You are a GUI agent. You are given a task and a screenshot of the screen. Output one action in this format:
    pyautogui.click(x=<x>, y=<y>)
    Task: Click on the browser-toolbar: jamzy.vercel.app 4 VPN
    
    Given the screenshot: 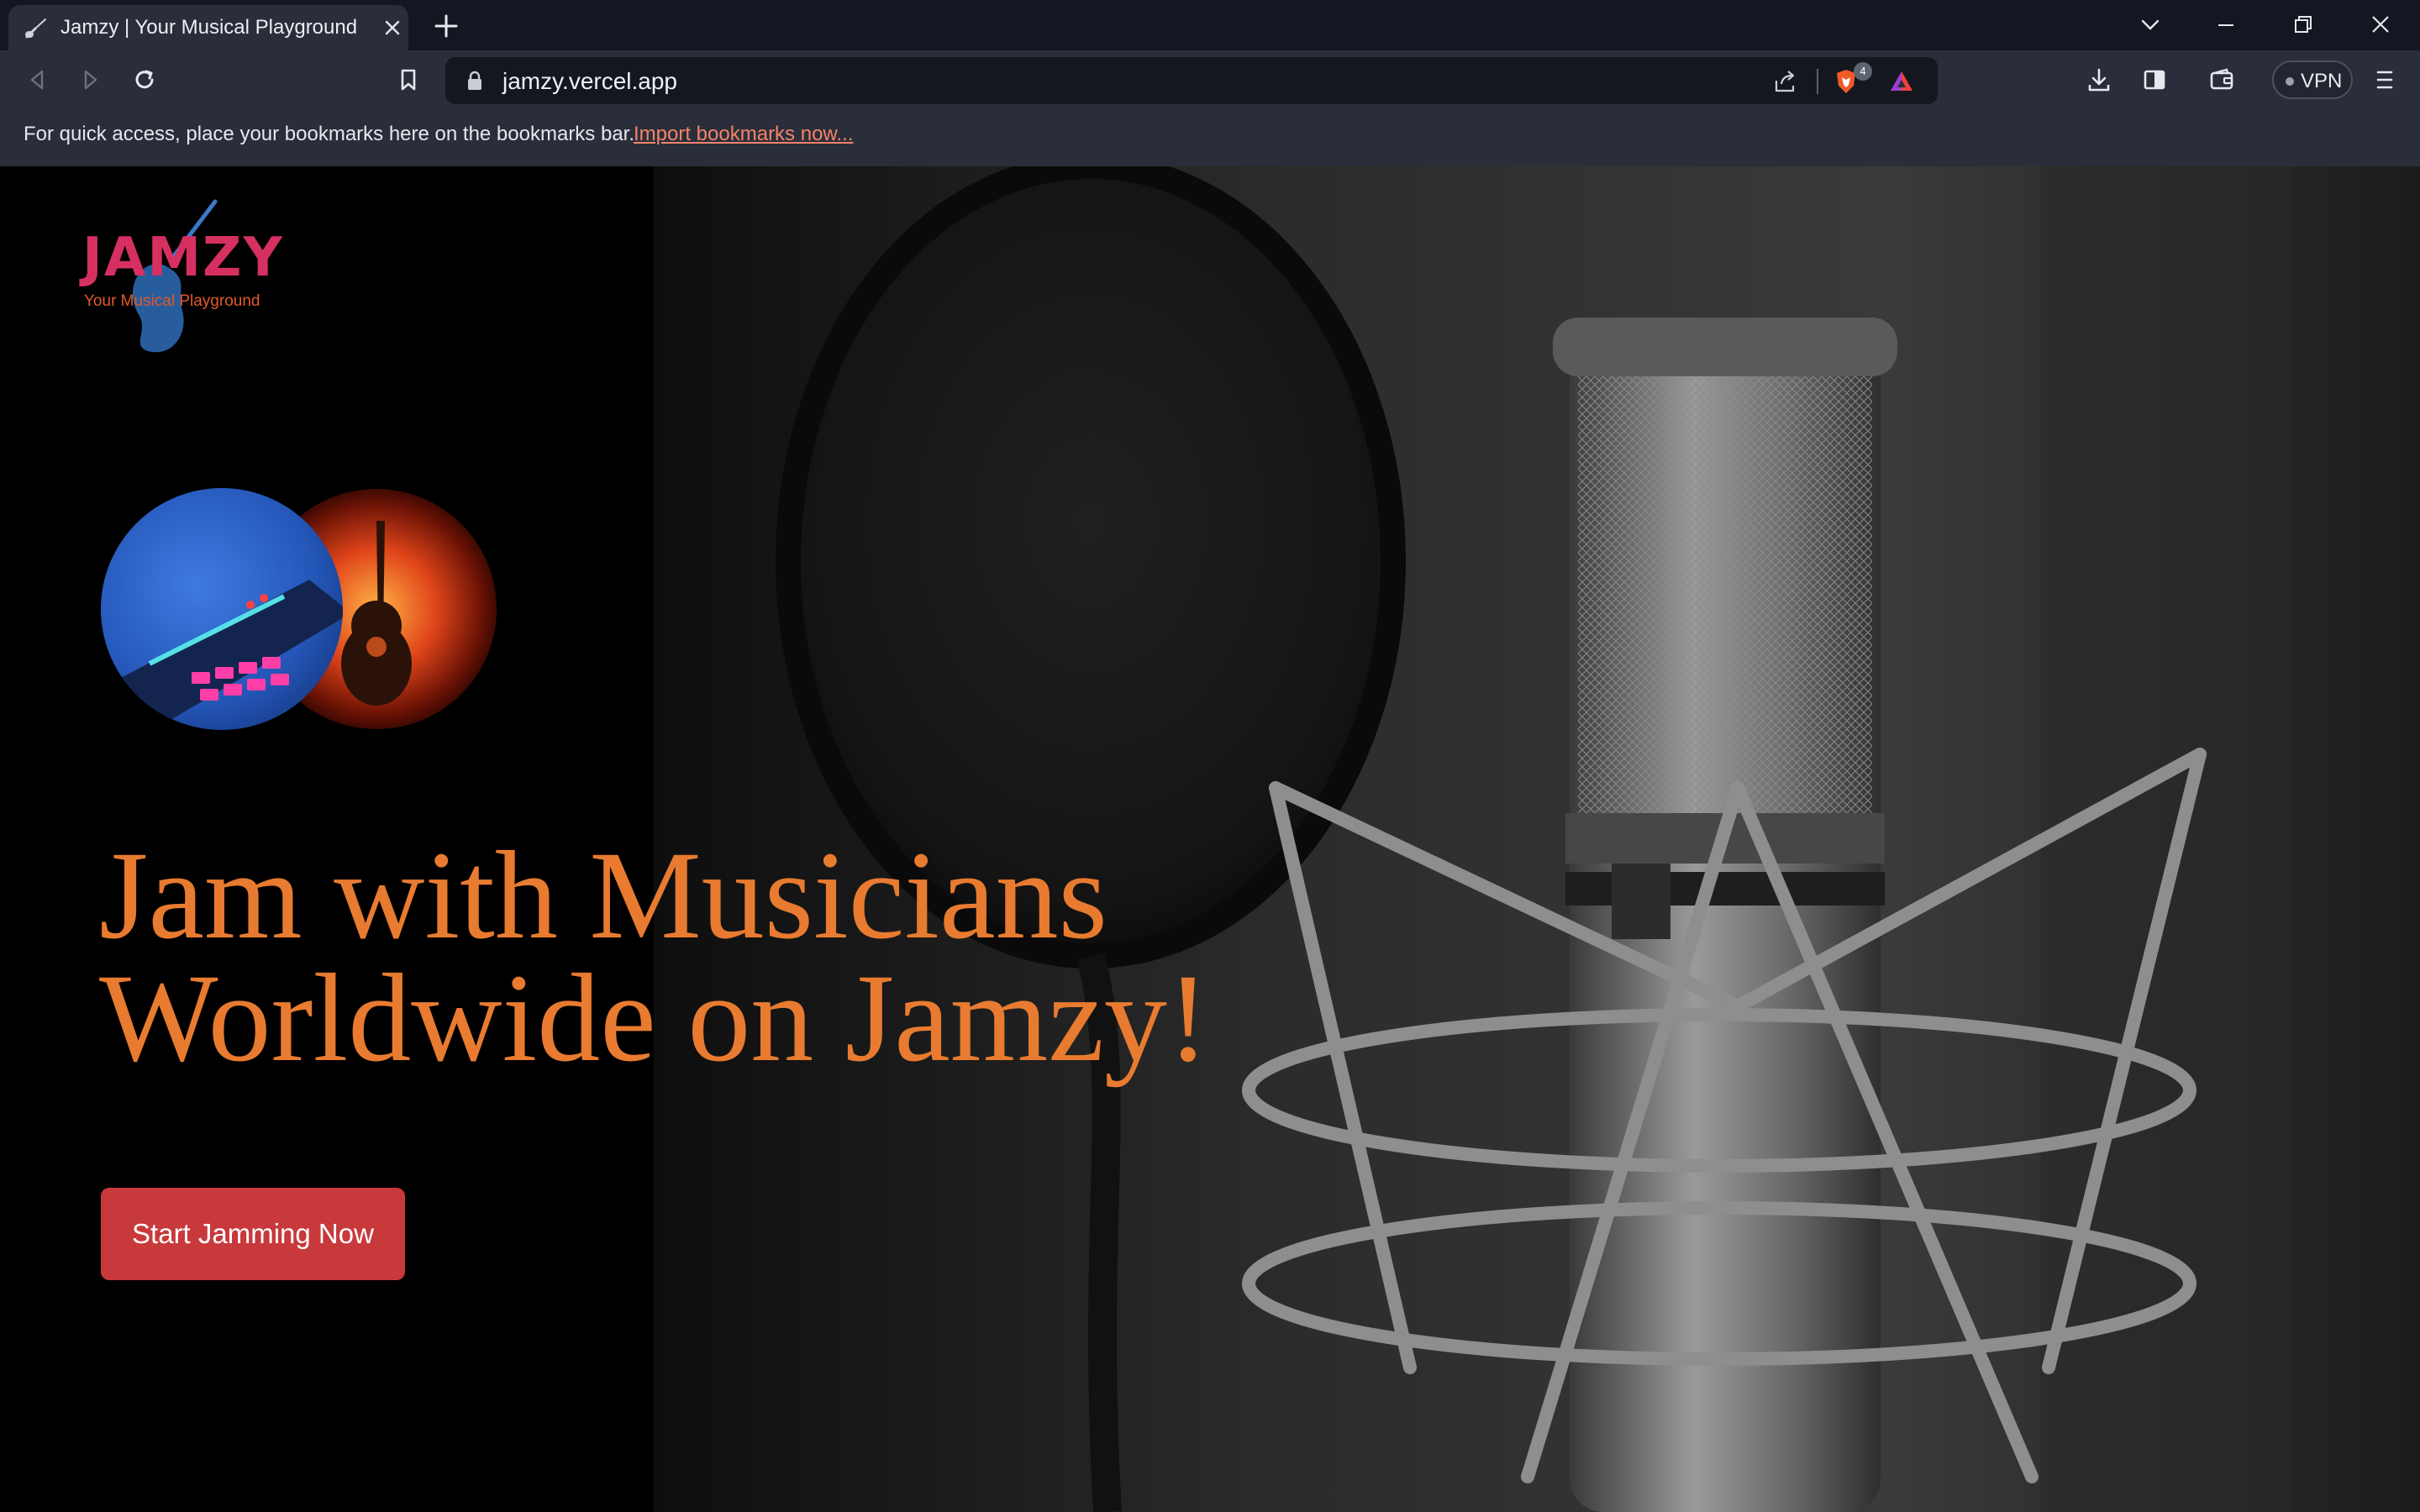 What is the action you would take?
    pyautogui.click(x=1210, y=79)
    